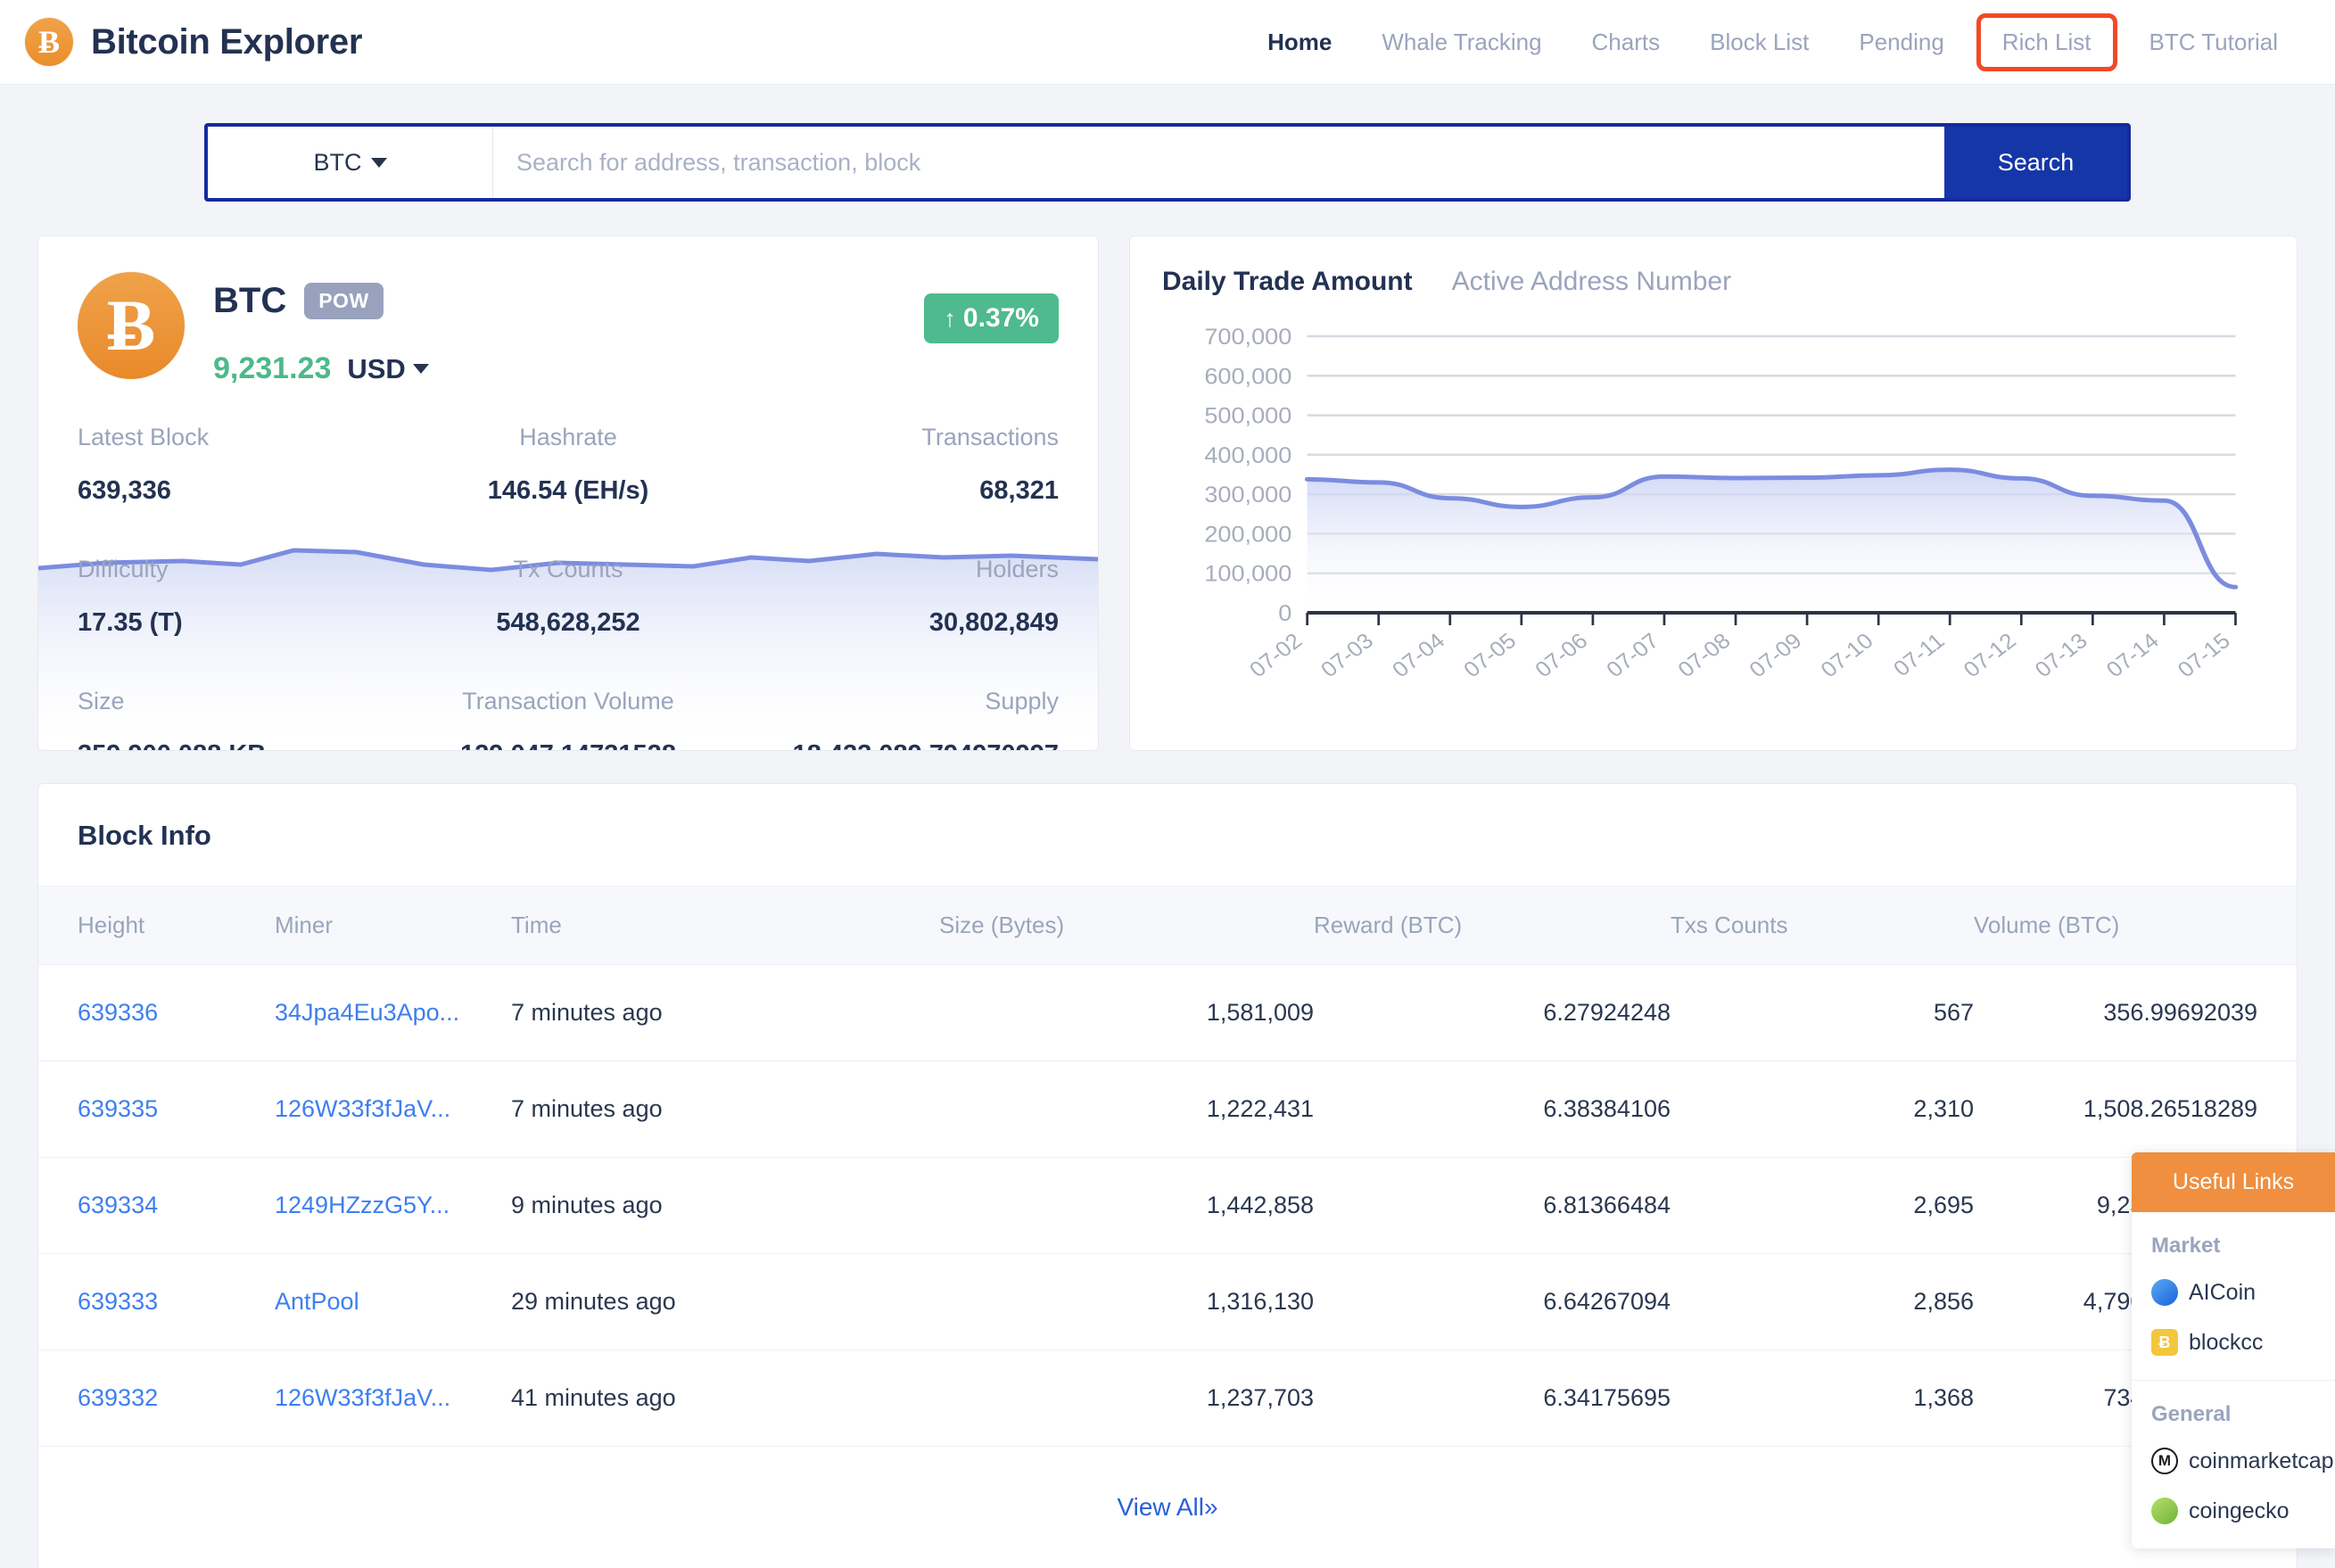  Describe the element at coordinates (568, 437) in the screenshot. I see `stat-label-hashrate: Hashrate` at that location.